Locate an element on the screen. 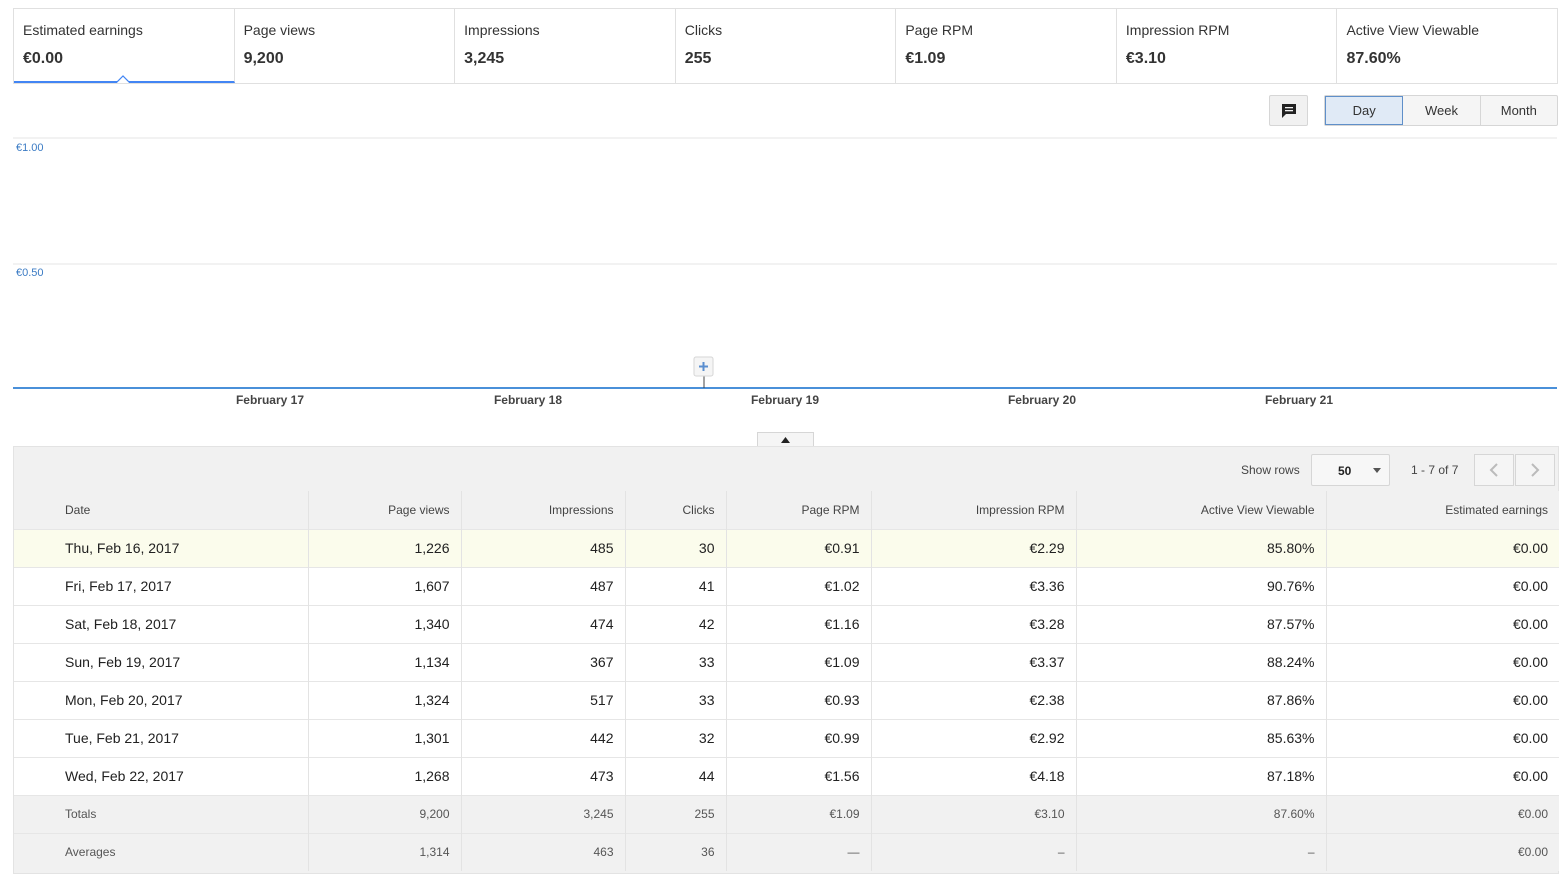 The width and height of the screenshot is (1565, 880). column-header-impression-rpm: Impression RPM is located at coordinates (974, 510).